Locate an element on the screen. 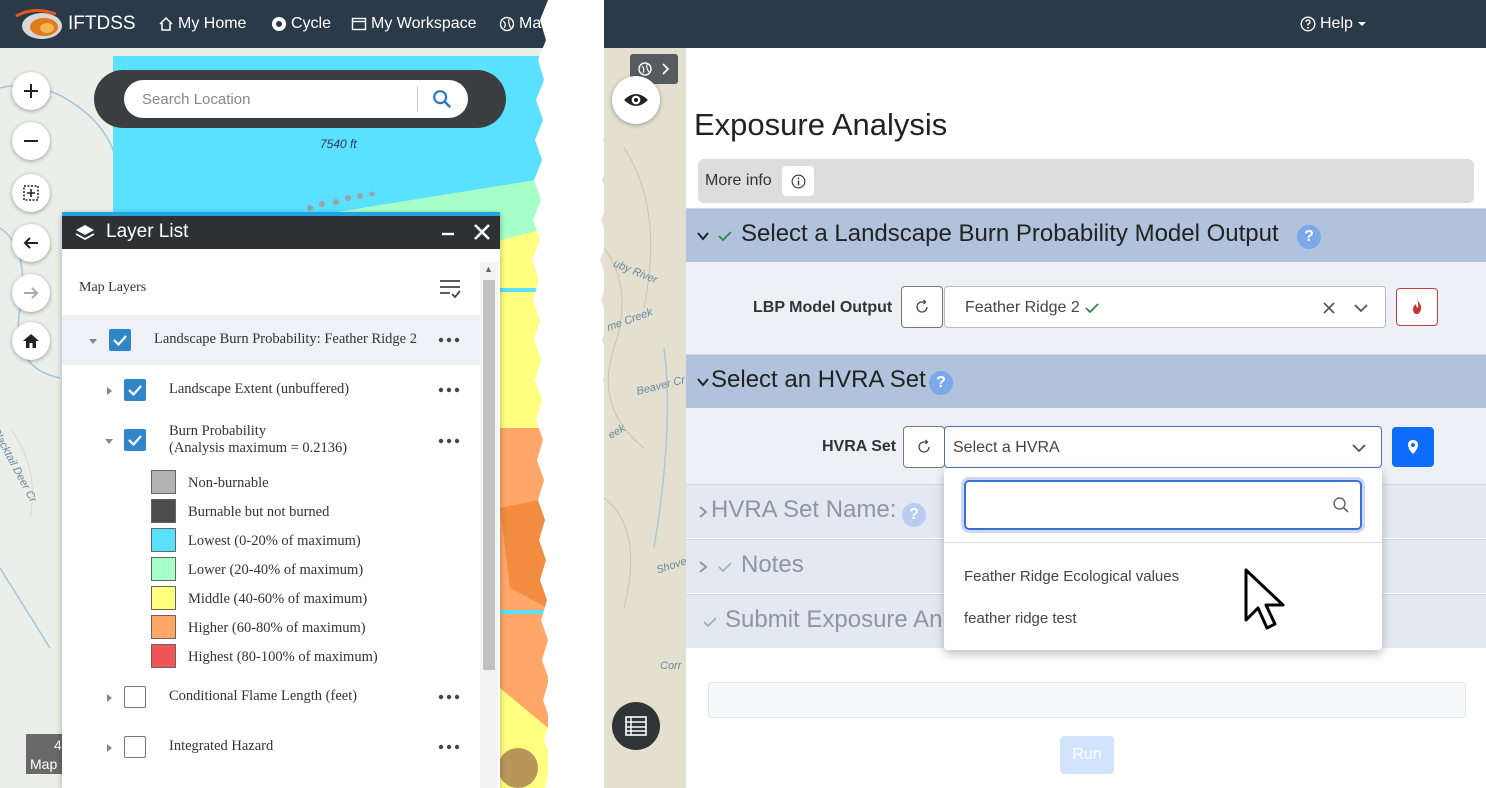  zoom-out-button is located at coordinates (31, 141).